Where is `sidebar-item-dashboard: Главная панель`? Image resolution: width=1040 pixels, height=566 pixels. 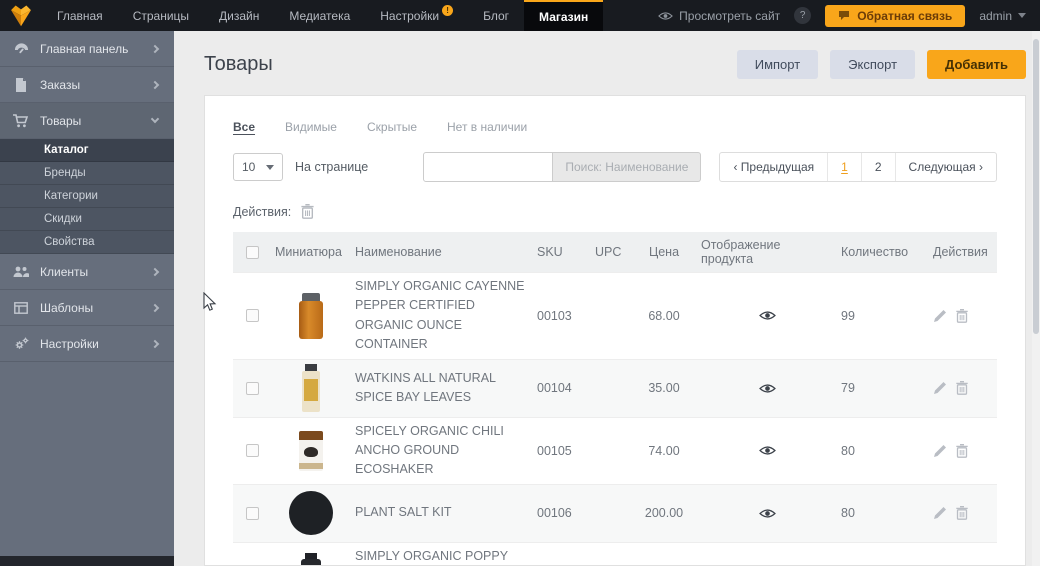 sidebar-item-dashboard: Главная панель is located at coordinates (87, 49).